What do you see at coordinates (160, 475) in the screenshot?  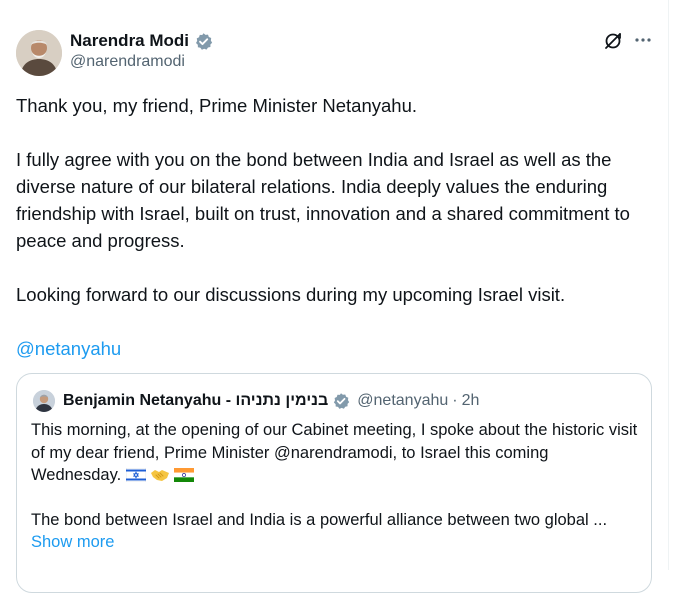 I see `handshake-icon` at bounding box center [160, 475].